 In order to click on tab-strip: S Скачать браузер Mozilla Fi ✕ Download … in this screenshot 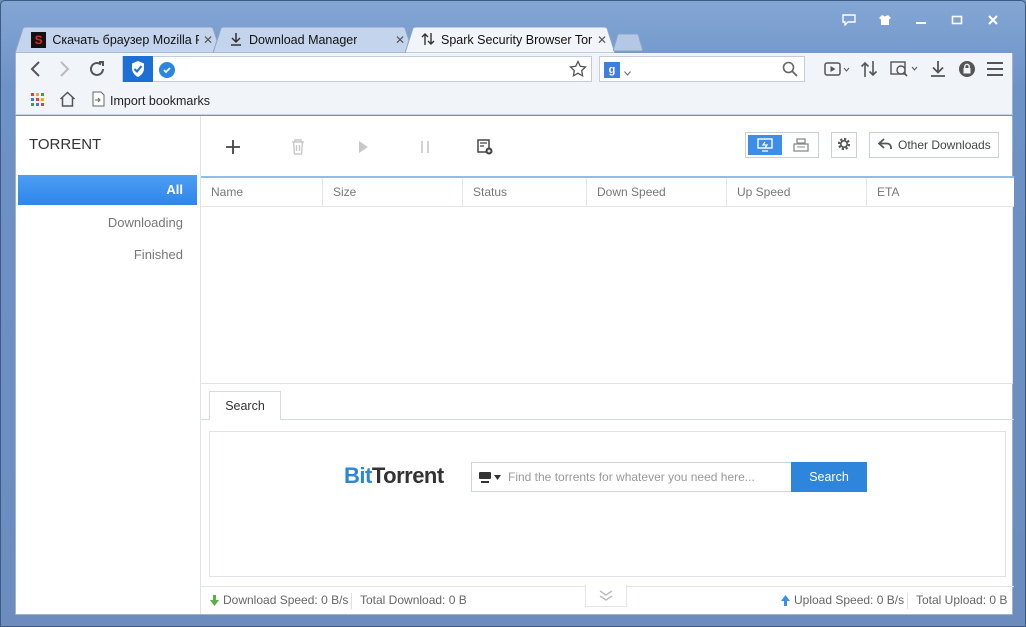, I will do `click(365, 40)`.